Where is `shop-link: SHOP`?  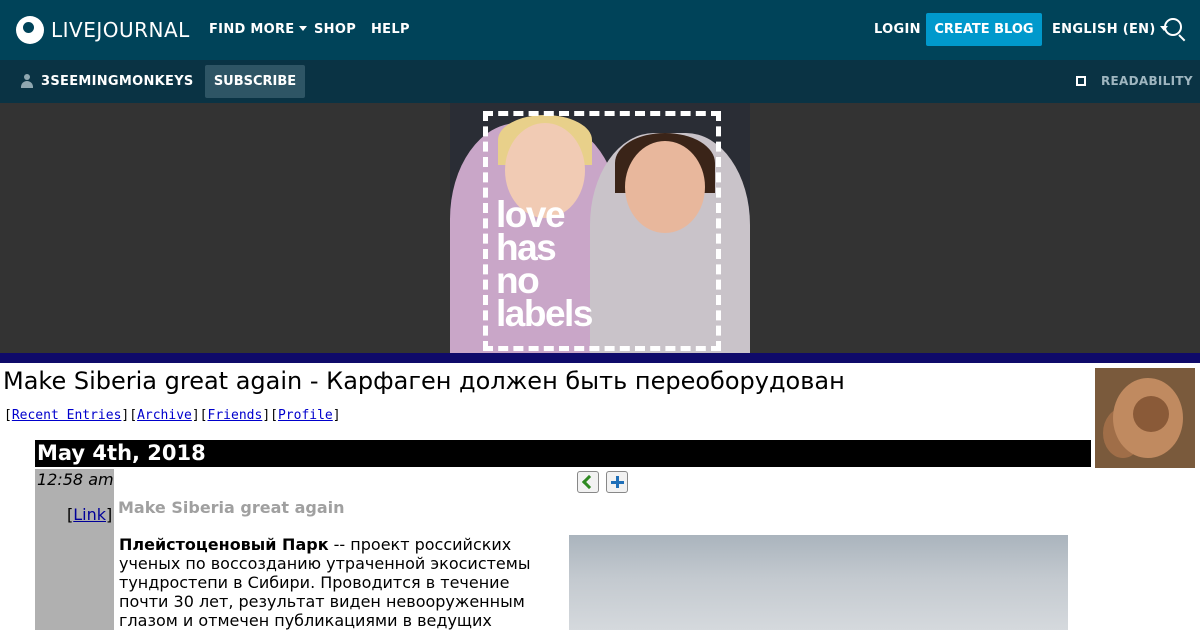
shop-link: SHOP is located at coordinates (335, 29).